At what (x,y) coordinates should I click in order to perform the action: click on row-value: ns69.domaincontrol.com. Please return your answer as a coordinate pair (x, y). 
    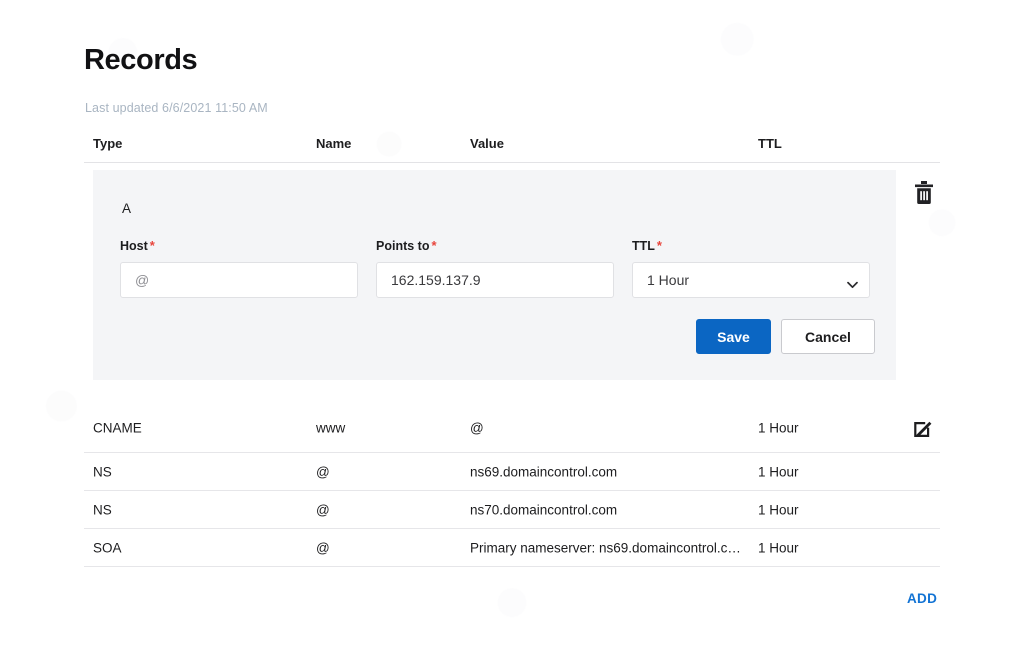
    Looking at the image, I should click on (544, 471).